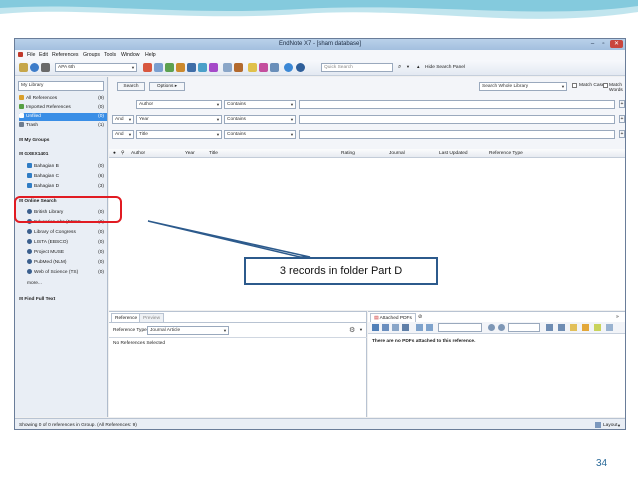  Describe the element at coordinates (602, 463) in the screenshot. I see `page-number: 34` at that location.